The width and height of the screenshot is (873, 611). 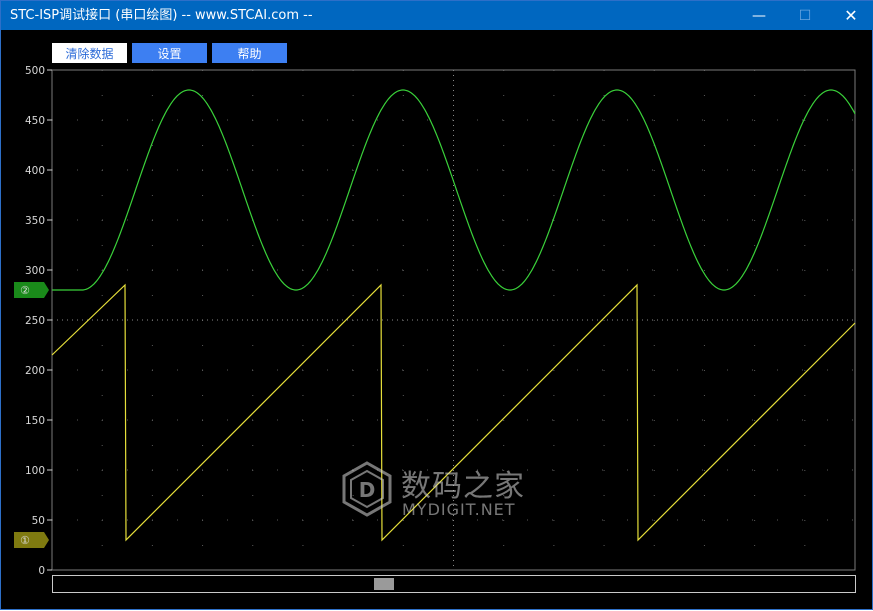 What do you see at coordinates (35, 471) in the screenshot?
I see `y-tick-label: 100` at bounding box center [35, 471].